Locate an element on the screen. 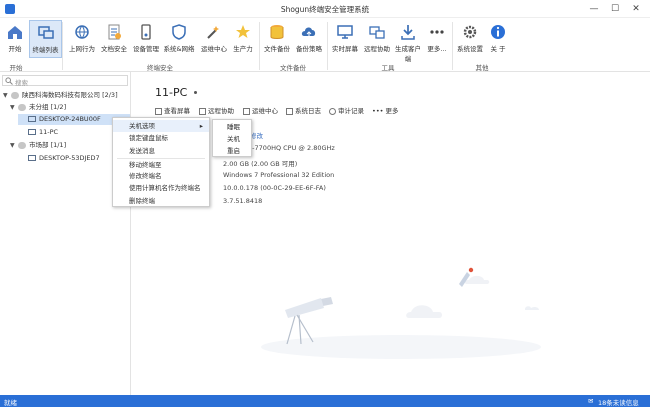 This screenshot has height=407, width=650. tree-item-ungrouped: ▼ 未分组 [1/2] is located at coordinates (69, 107).